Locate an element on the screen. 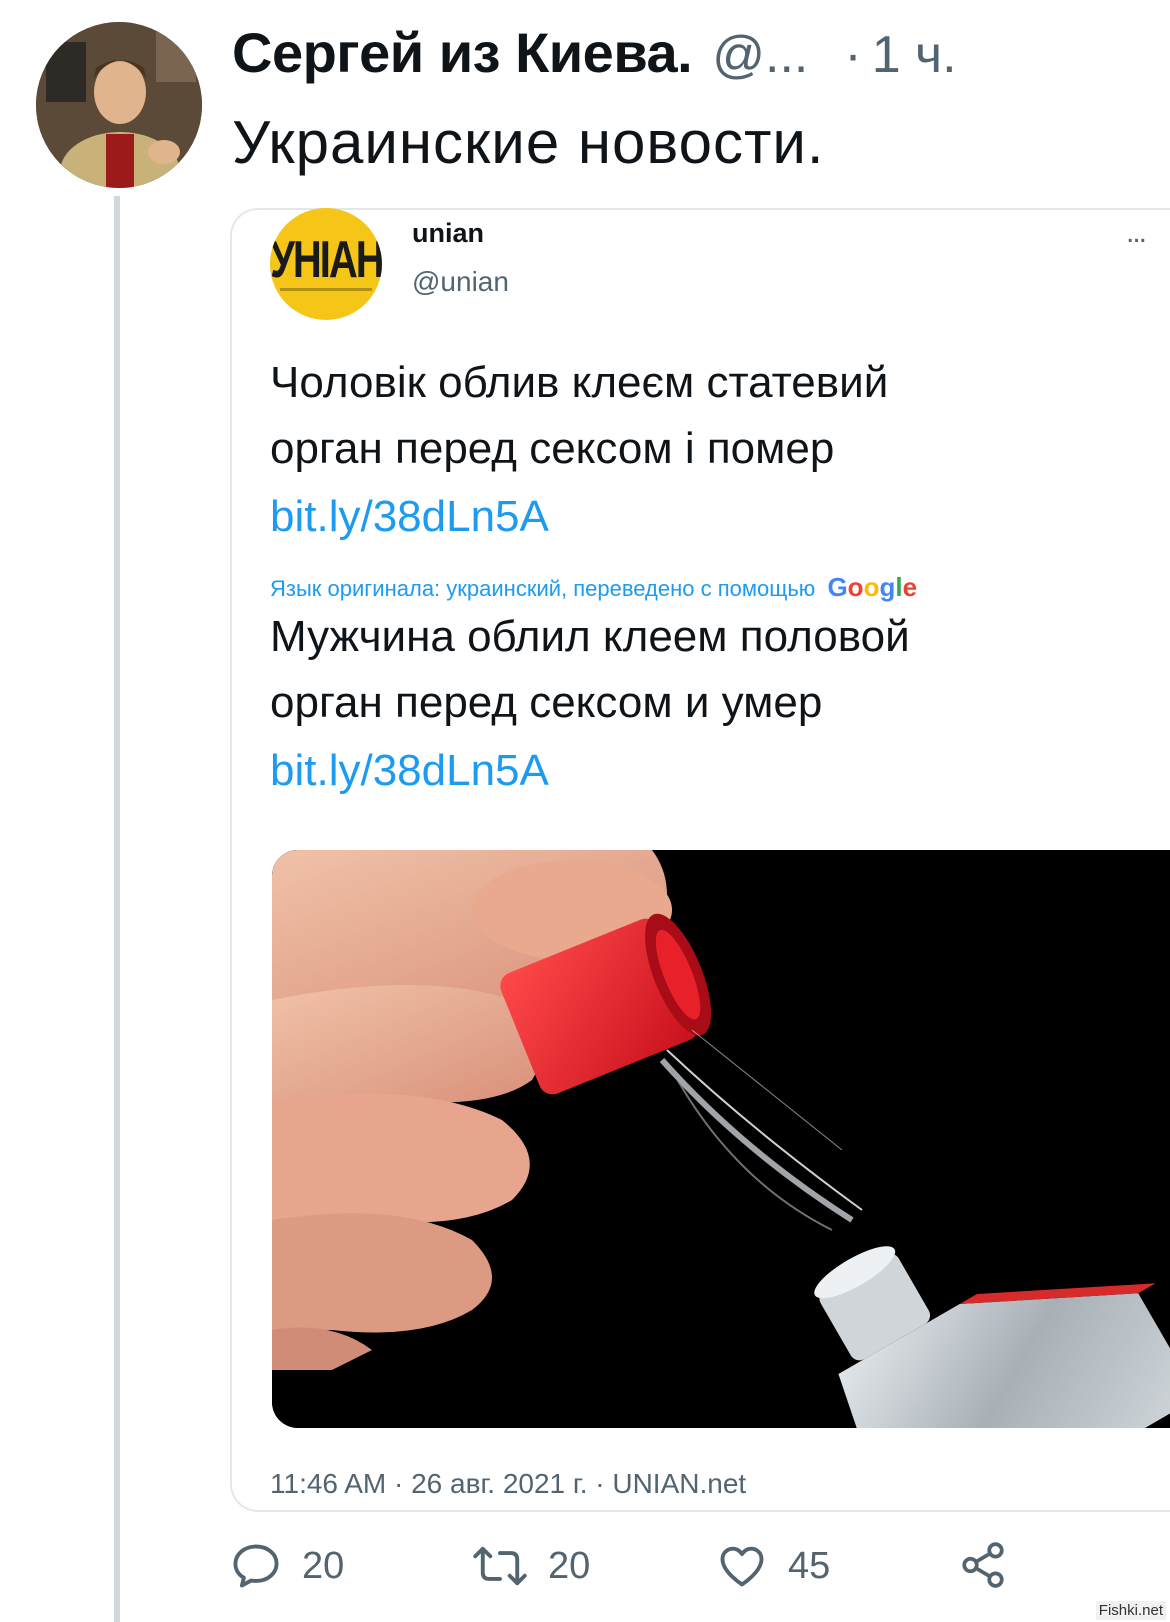 The image size is (1170, 1622). unian-logo-text: УНІАН is located at coordinates (326, 260).